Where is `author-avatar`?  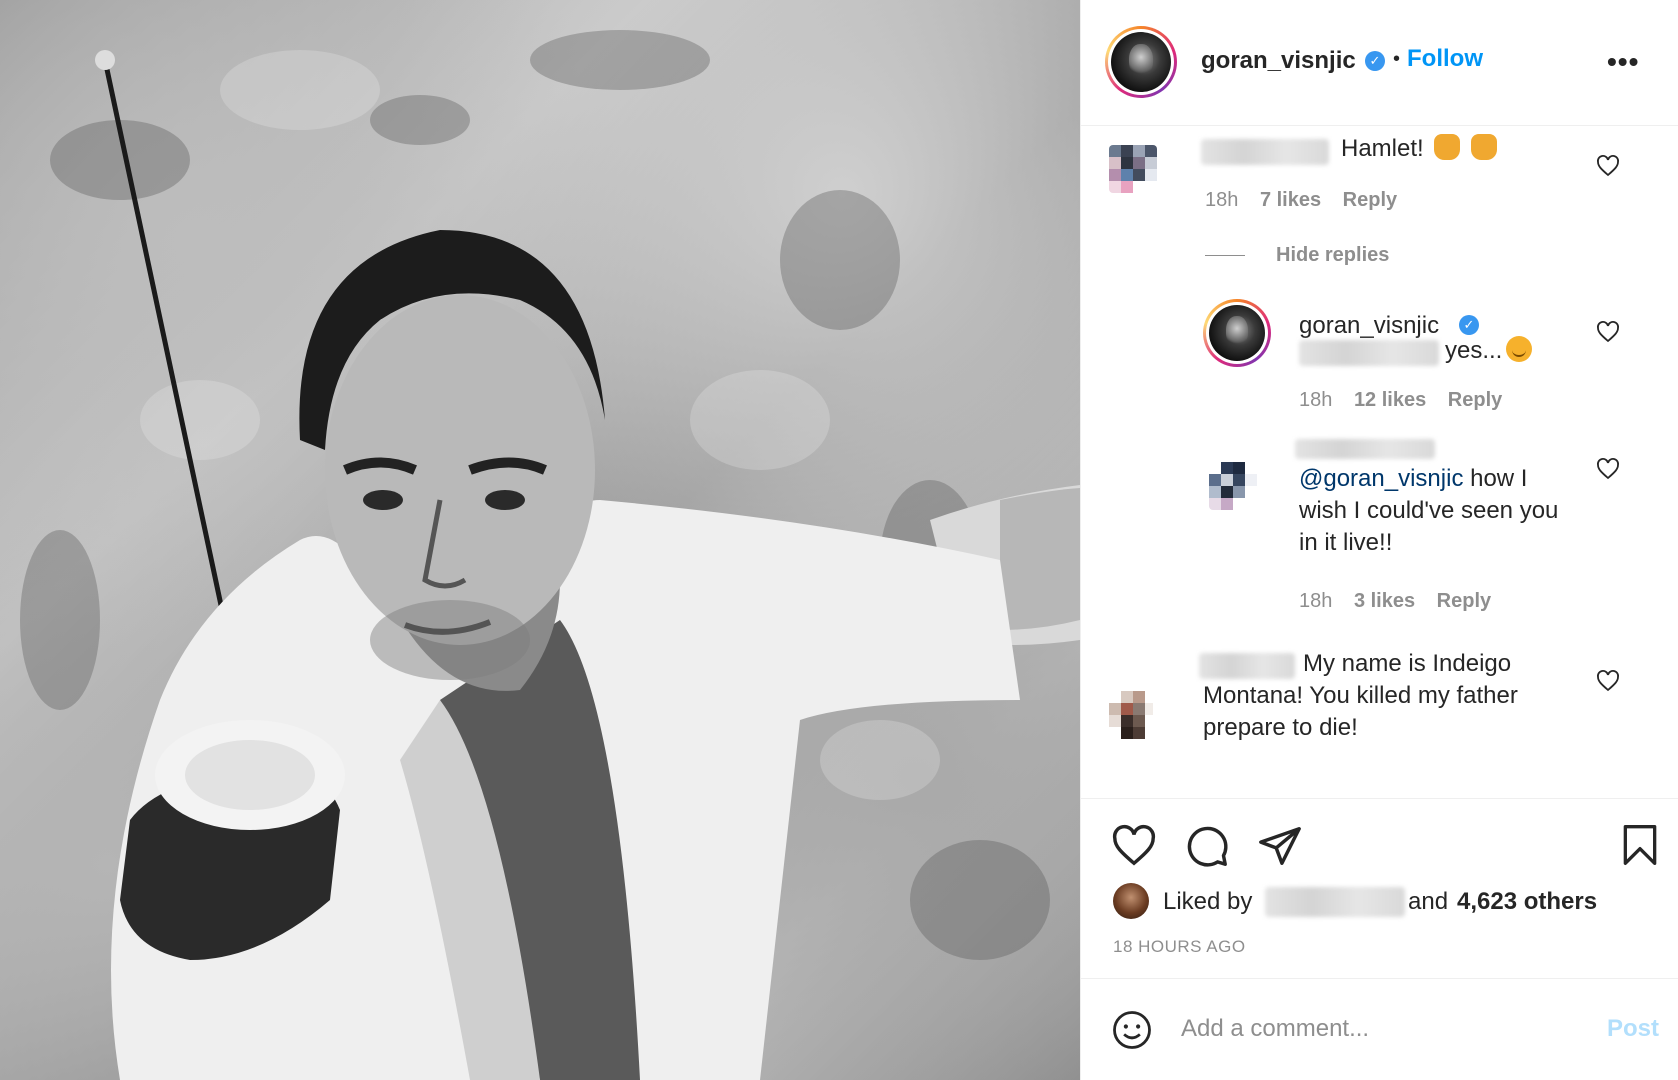
author-avatar is located at coordinates (1141, 62).